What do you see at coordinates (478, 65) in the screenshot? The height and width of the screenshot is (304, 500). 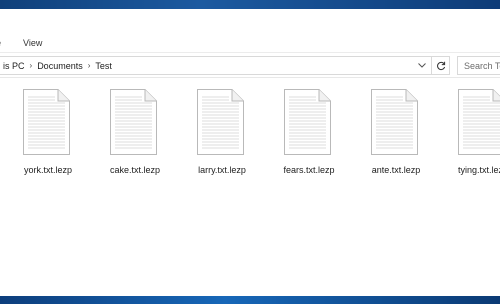 I see `search-input: Search Te` at bounding box center [478, 65].